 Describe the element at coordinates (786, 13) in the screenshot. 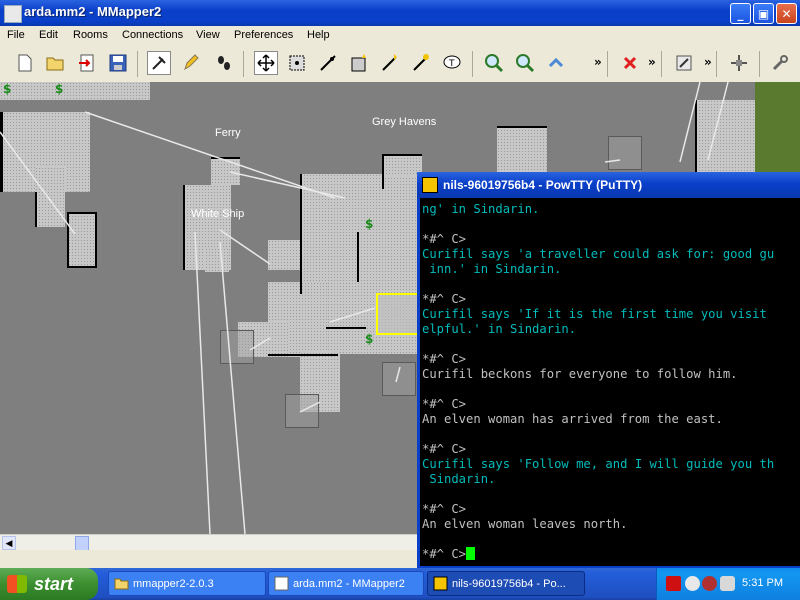

I see `close-button: ✕` at that location.